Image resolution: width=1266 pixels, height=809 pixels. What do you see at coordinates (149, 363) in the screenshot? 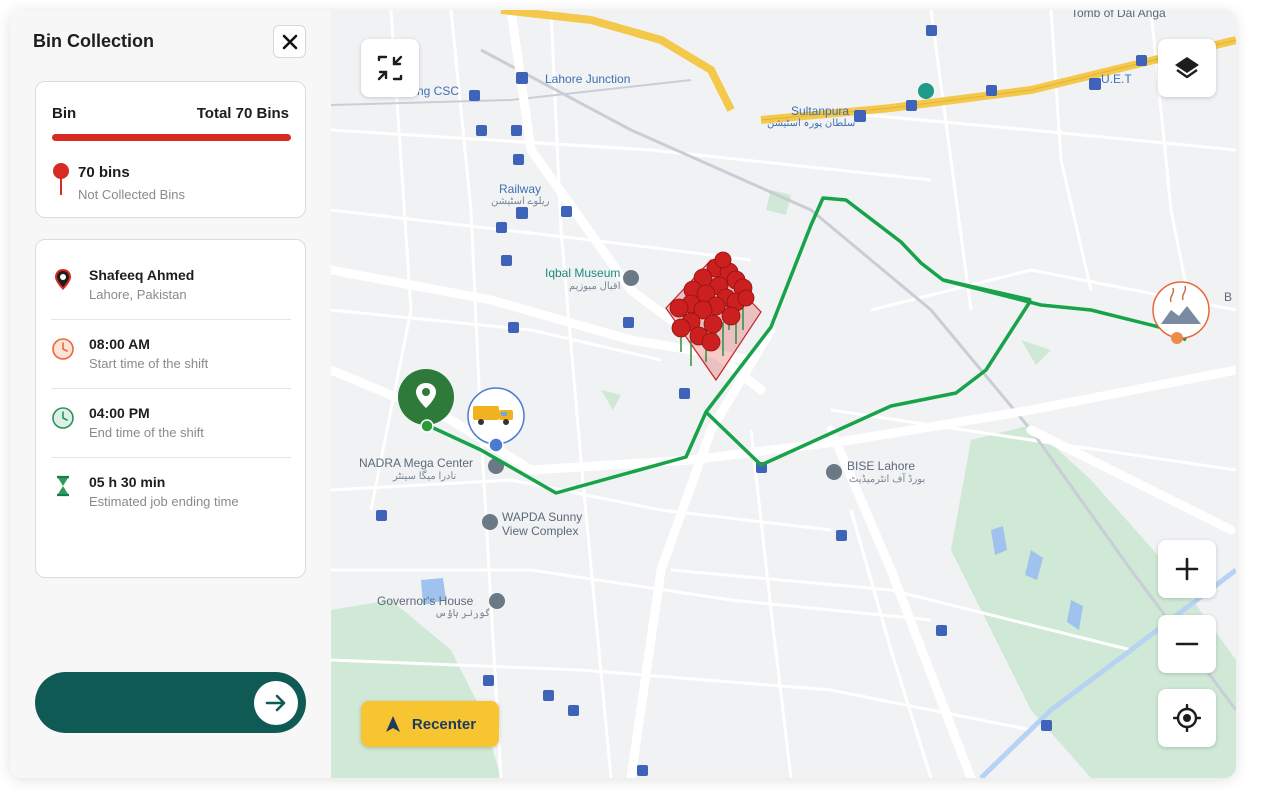
I see `shift-start-label: Start time of the shift` at bounding box center [149, 363].